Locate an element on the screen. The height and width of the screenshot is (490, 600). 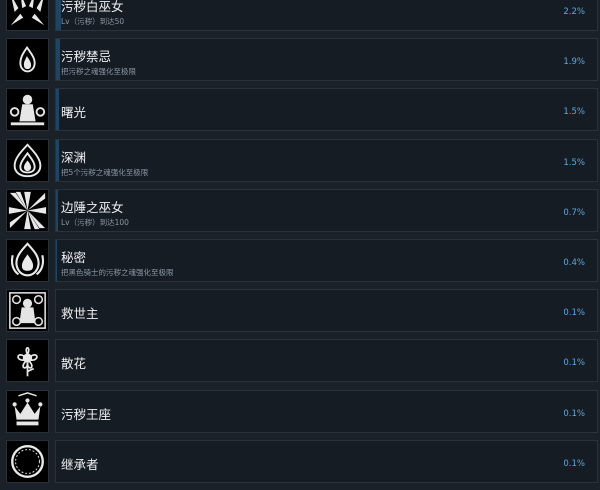
achievement-title: 秘密 is located at coordinates (74, 257).